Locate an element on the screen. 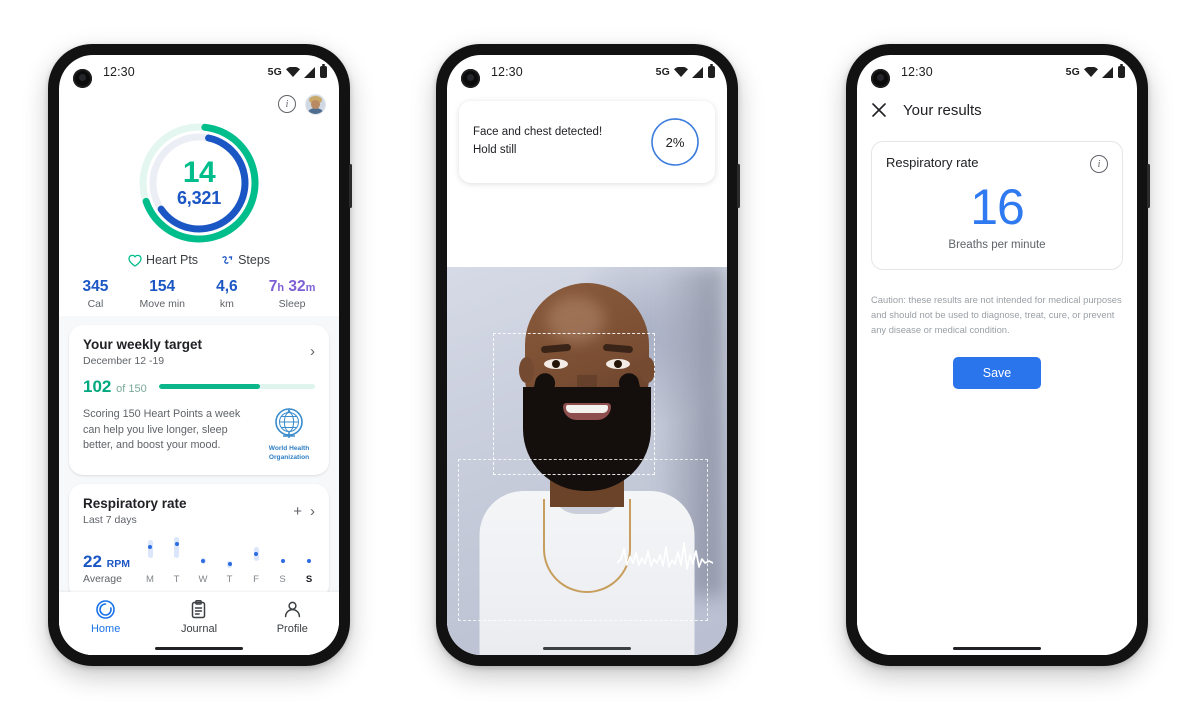 The height and width of the screenshot is (714, 1200). plus-icon: + is located at coordinates (297, 511).